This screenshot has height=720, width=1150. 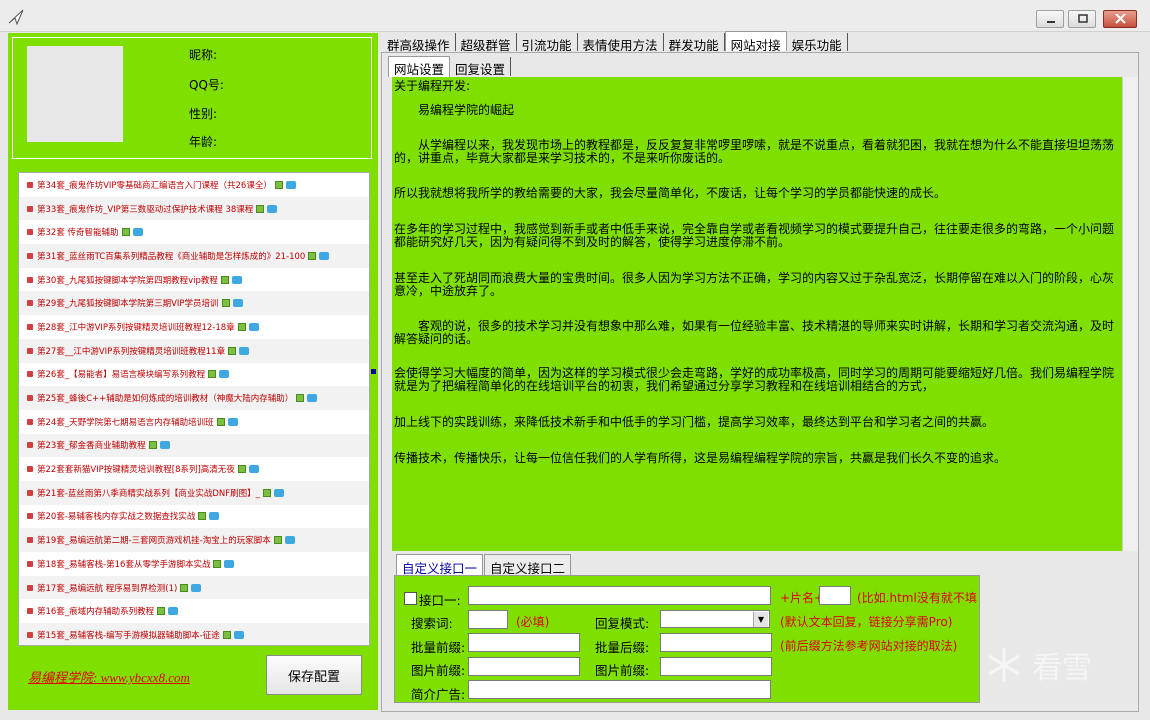 I want to click on subtab-0: 网站设置, so click(x=419, y=66).